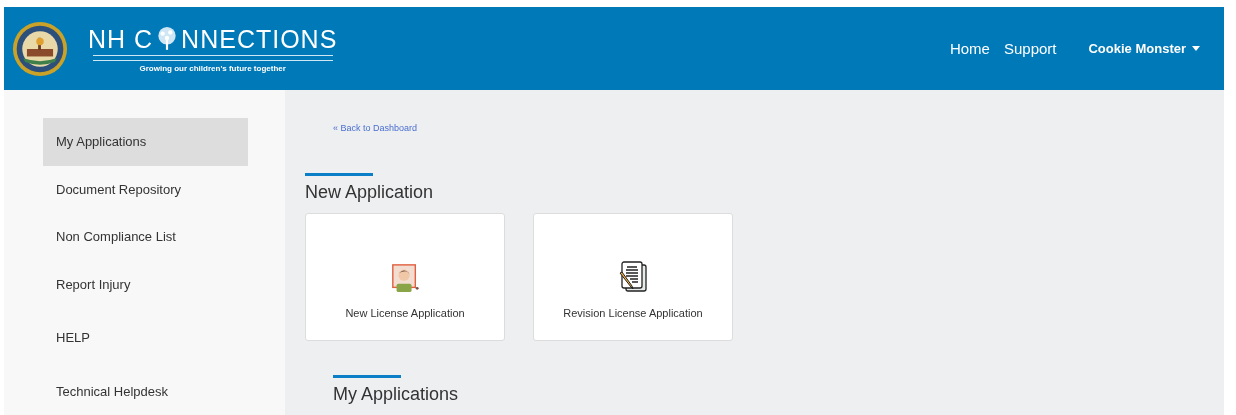 This screenshot has height=415, width=1236. What do you see at coordinates (405, 313) in the screenshot?
I see `card-label: New License Application` at bounding box center [405, 313].